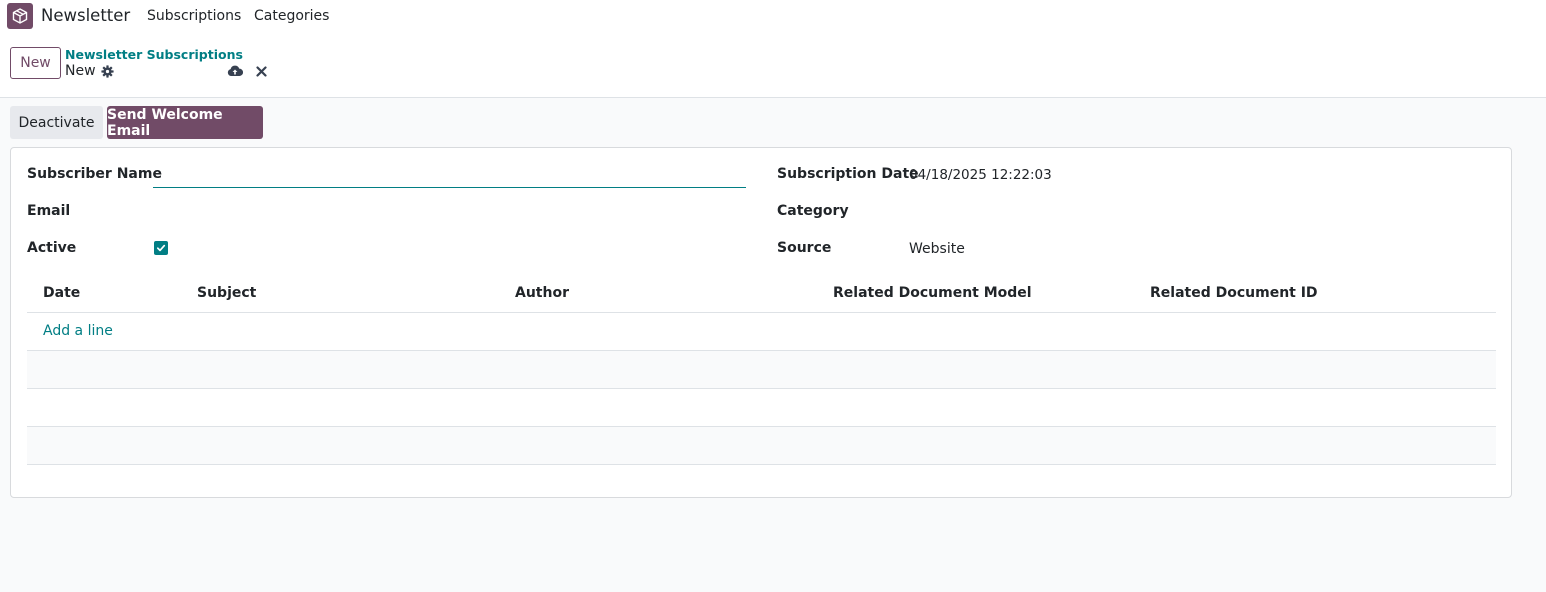 Image resolution: width=1546 pixels, height=592 pixels. What do you see at coordinates (542, 293) in the screenshot?
I see `column-header-author: Author` at bounding box center [542, 293].